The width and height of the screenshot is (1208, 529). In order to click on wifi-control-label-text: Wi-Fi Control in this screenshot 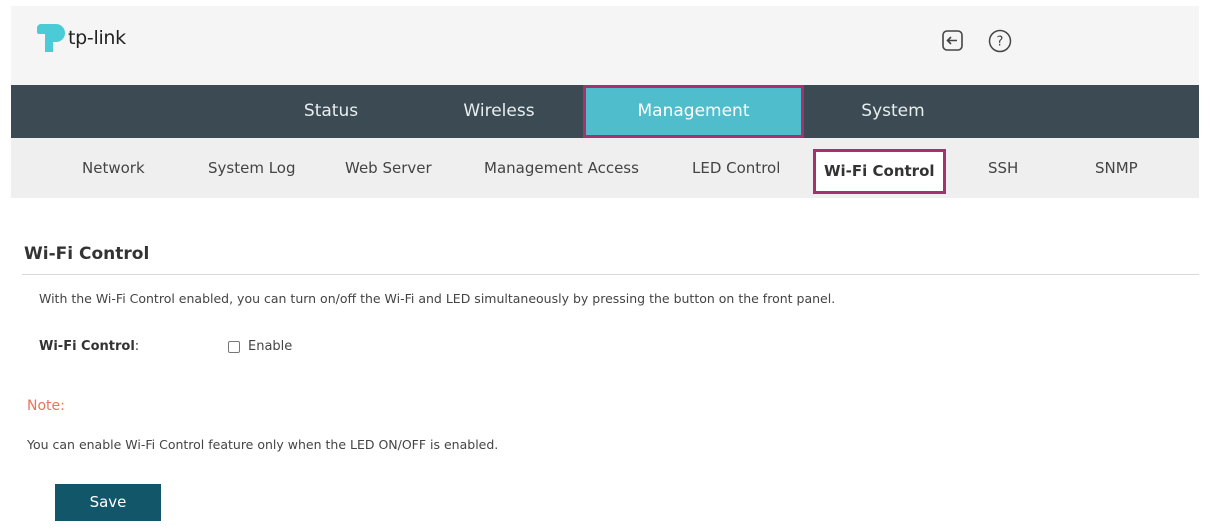, I will do `click(87, 346)`.